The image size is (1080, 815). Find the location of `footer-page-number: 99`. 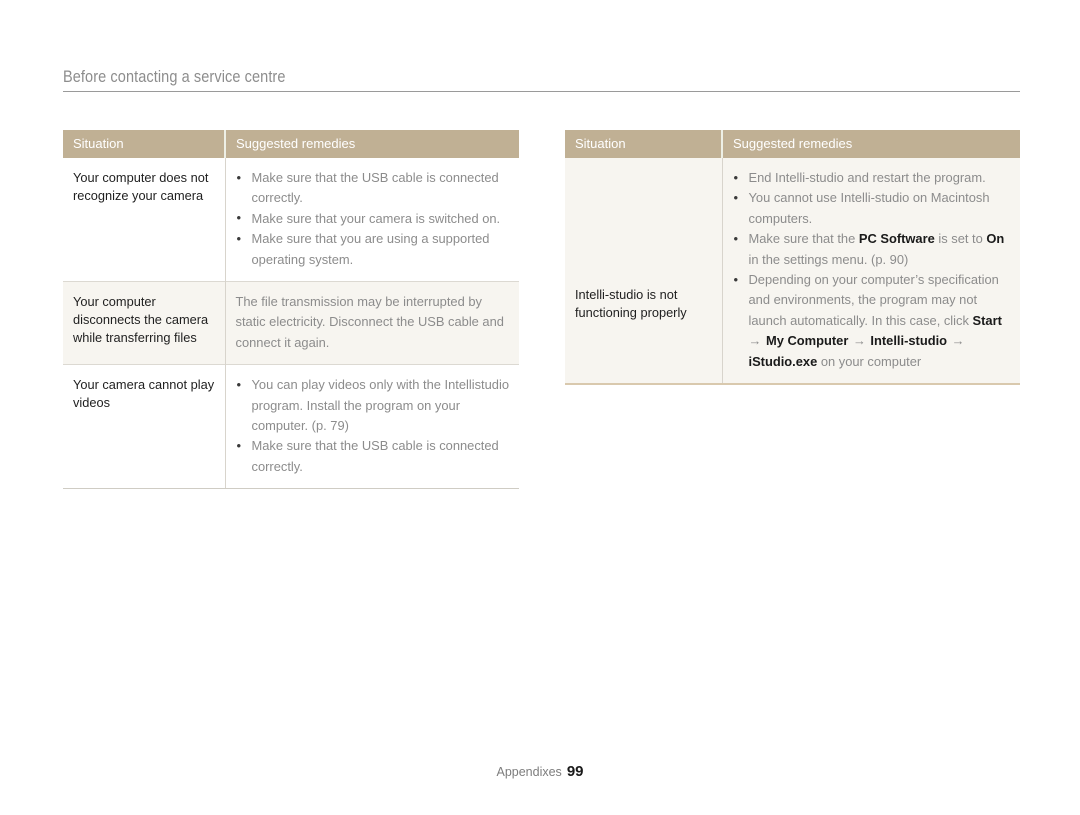

footer-page-number: 99 is located at coordinates (575, 771).